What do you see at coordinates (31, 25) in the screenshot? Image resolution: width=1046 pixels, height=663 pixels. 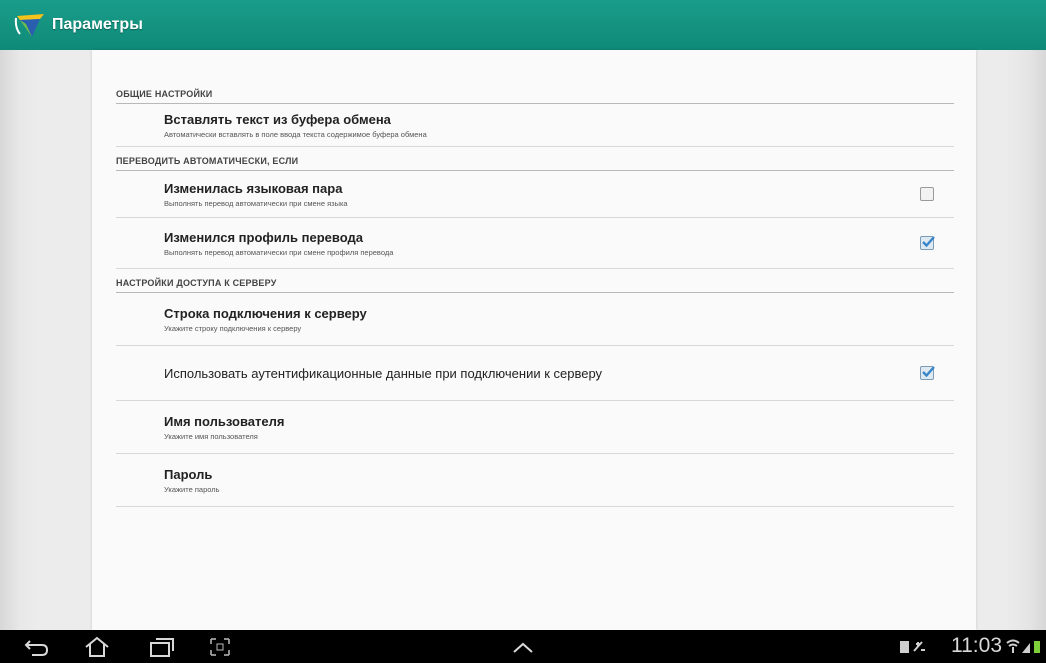 I see `app-logo-icon` at bounding box center [31, 25].